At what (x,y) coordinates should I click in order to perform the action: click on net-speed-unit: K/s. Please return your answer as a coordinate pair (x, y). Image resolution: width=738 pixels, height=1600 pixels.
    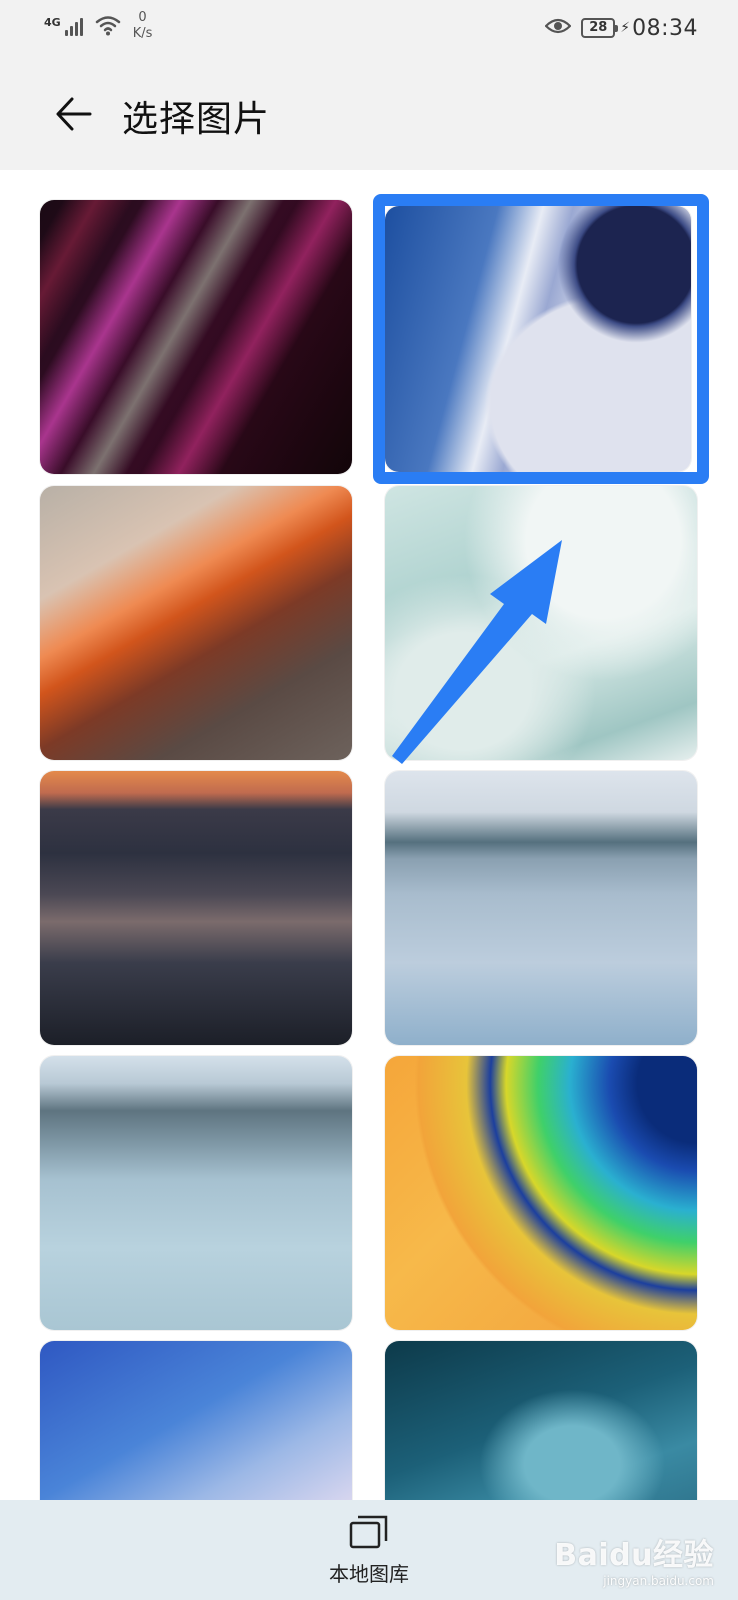
    Looking at the image, I should click on (142, 33).